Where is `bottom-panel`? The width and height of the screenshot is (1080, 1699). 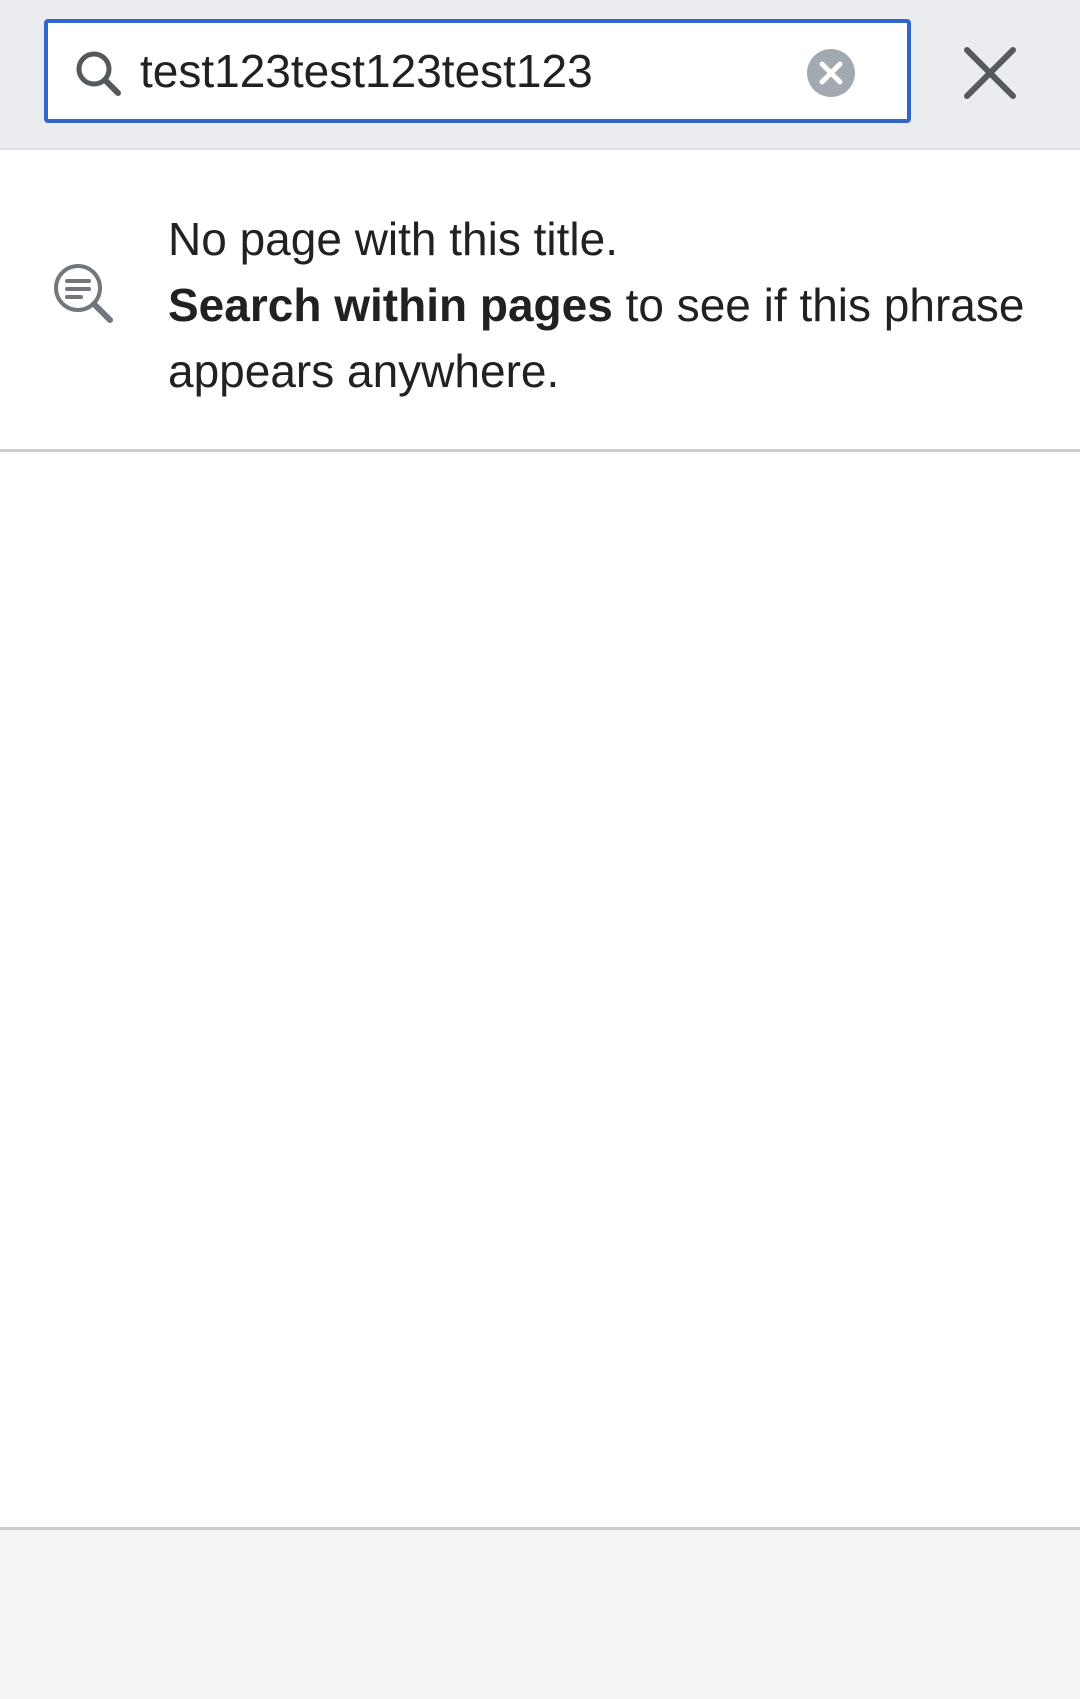
bottom-panel is located at coordinates (540, 1613).